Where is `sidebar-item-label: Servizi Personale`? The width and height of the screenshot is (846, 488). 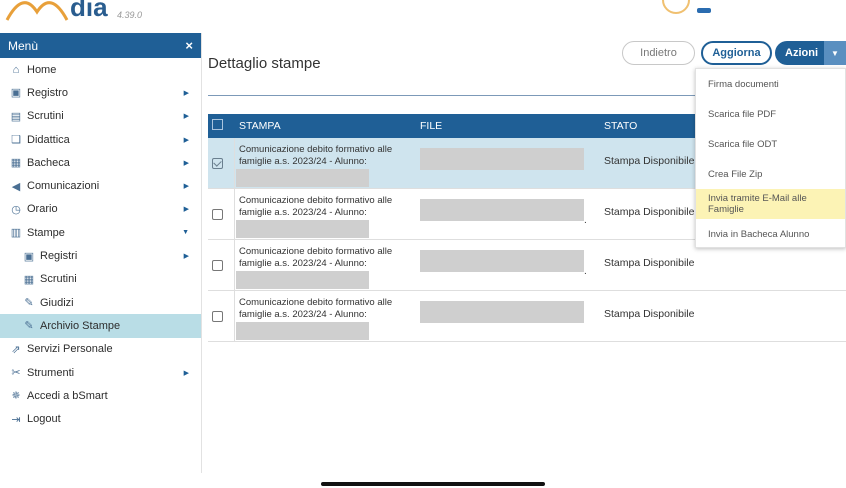 sidebar-item-label: Servizi Personale is located at coordinates (70, 349).